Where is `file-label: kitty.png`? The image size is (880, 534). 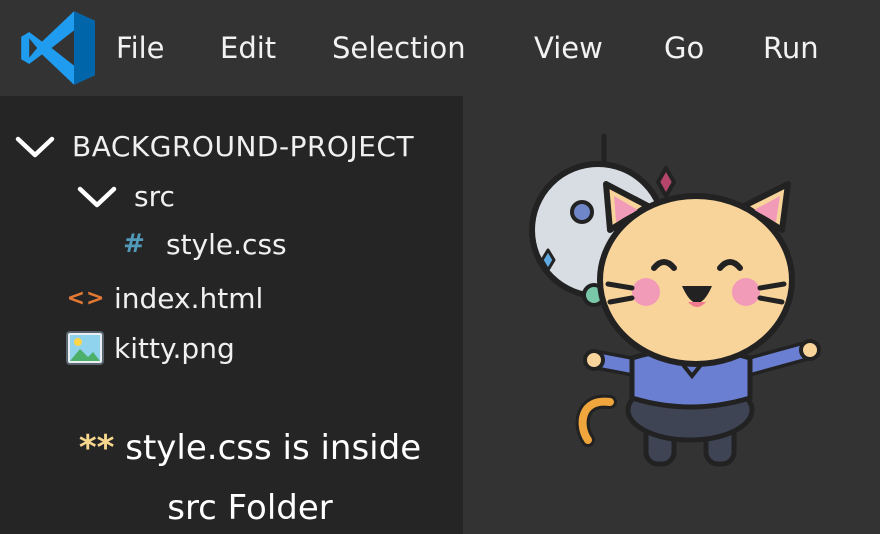
file-label: kitty.png is located at coordinates (174, 348).